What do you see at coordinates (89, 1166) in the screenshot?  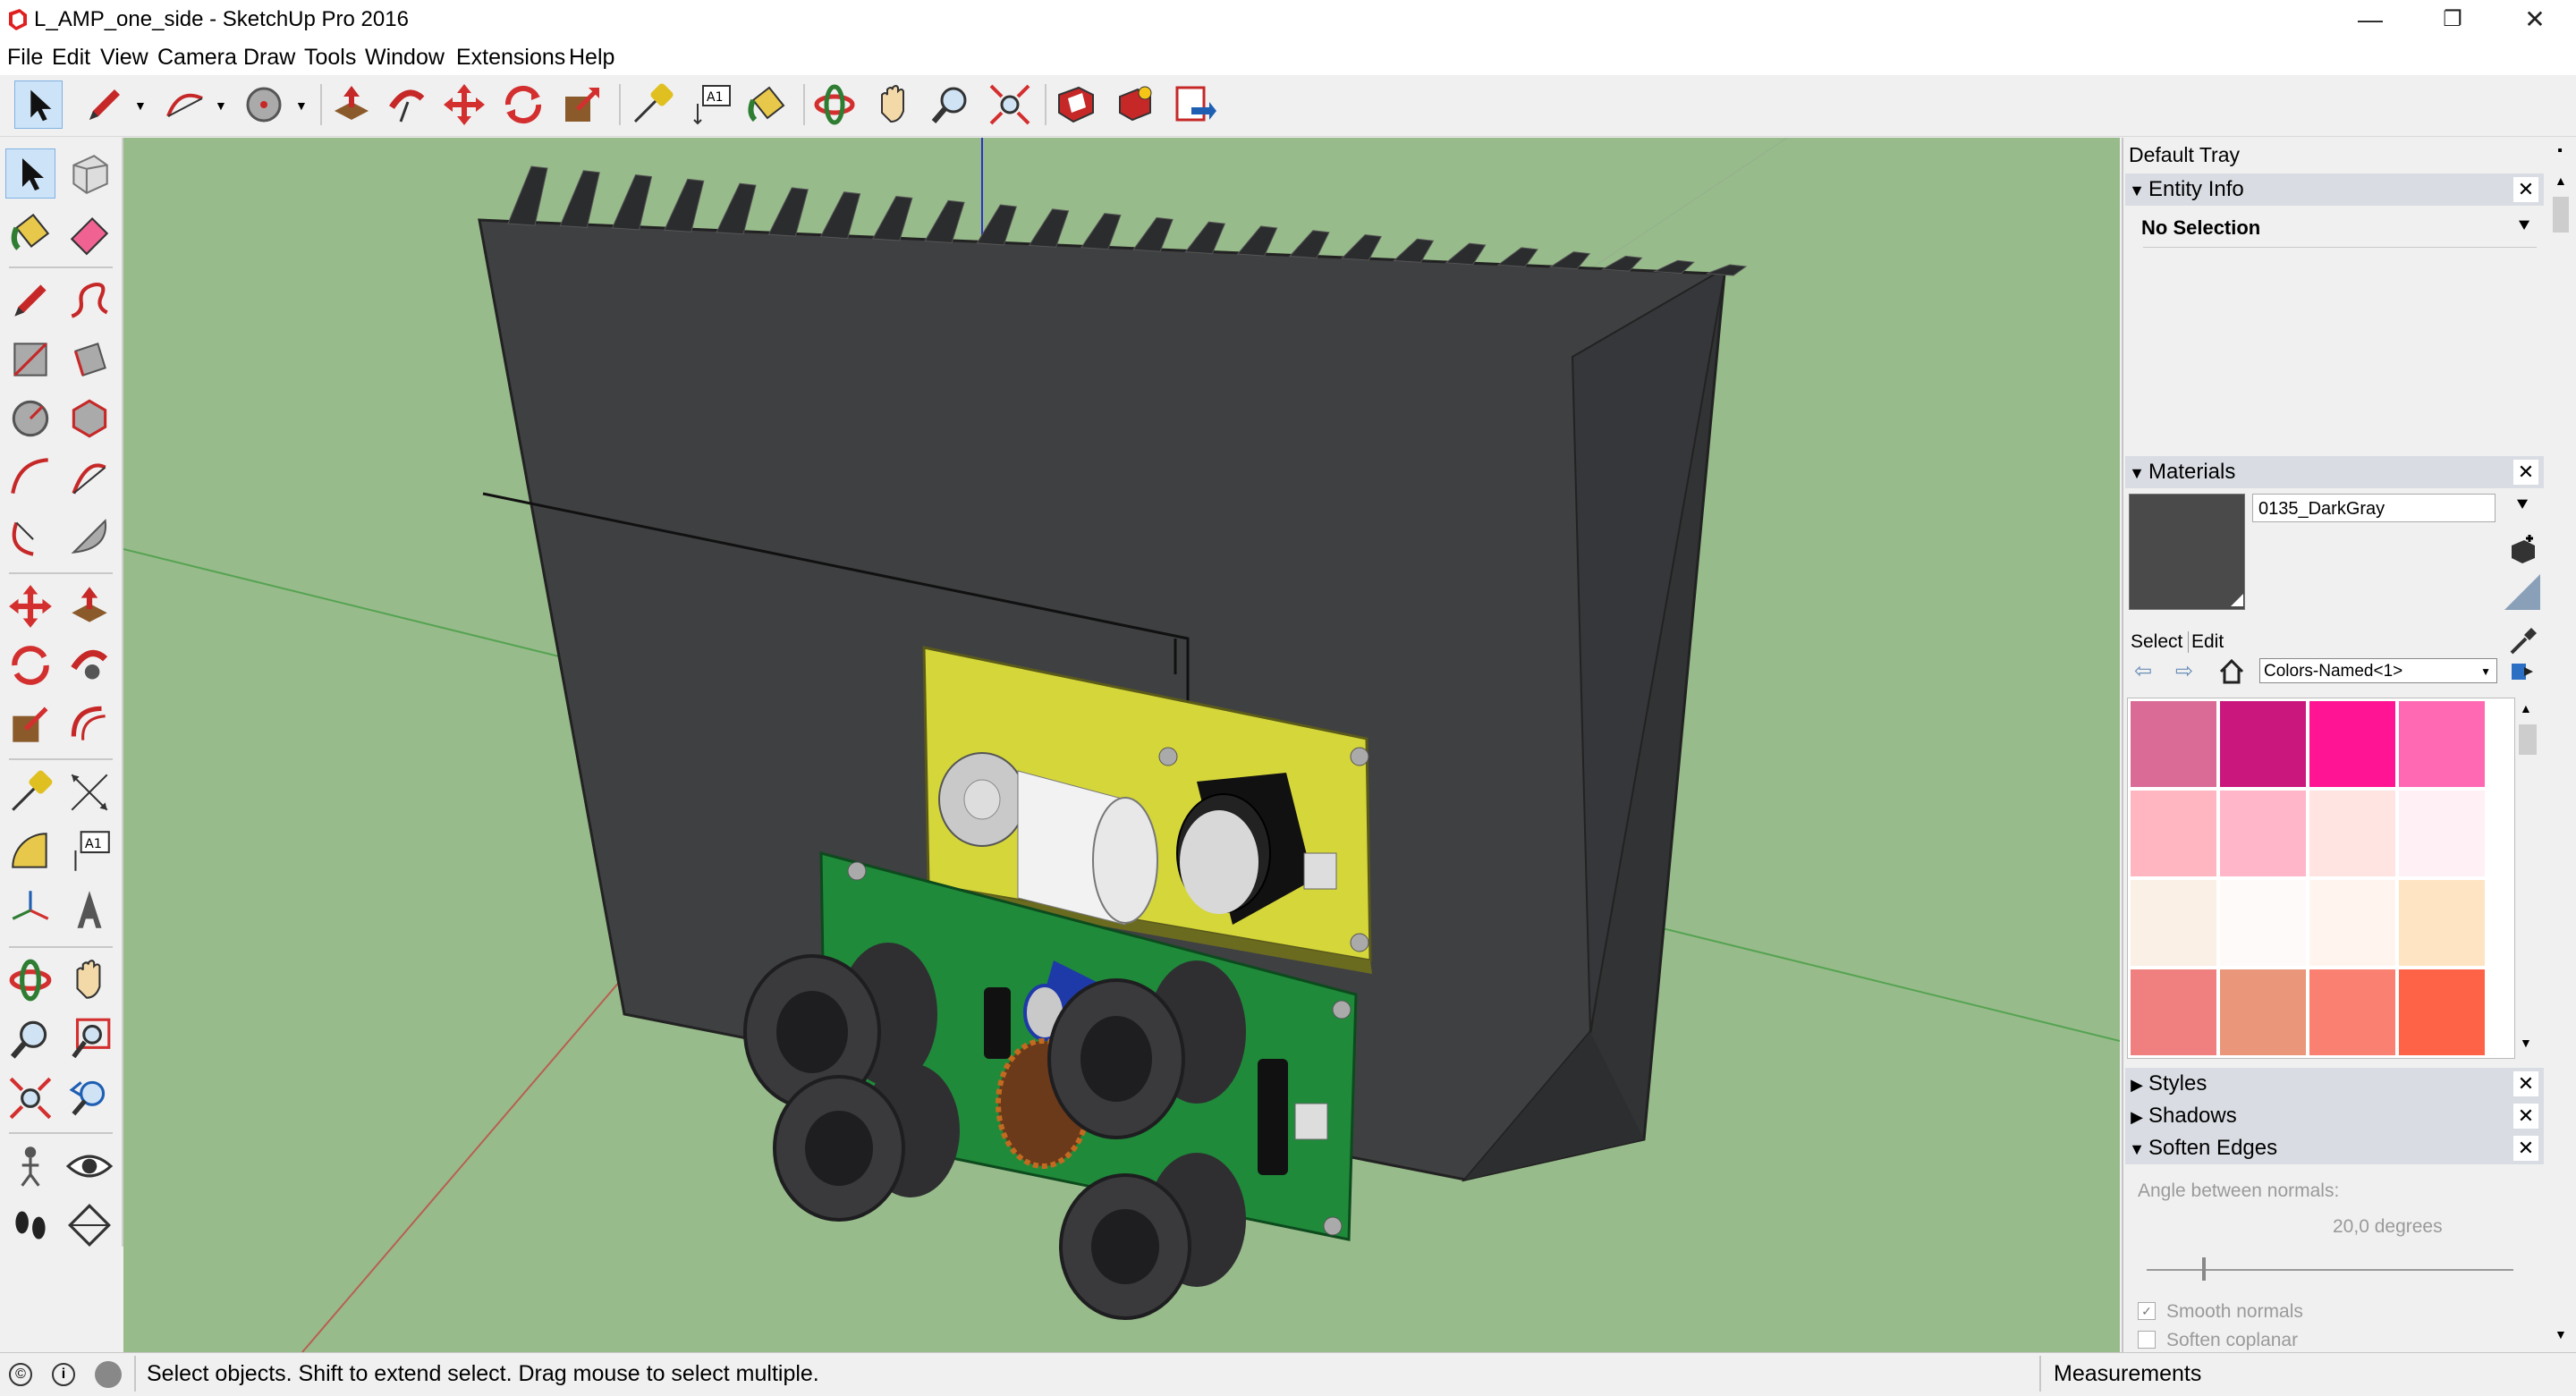 I see `look-around-icon` at bounding box center [89, 1166].